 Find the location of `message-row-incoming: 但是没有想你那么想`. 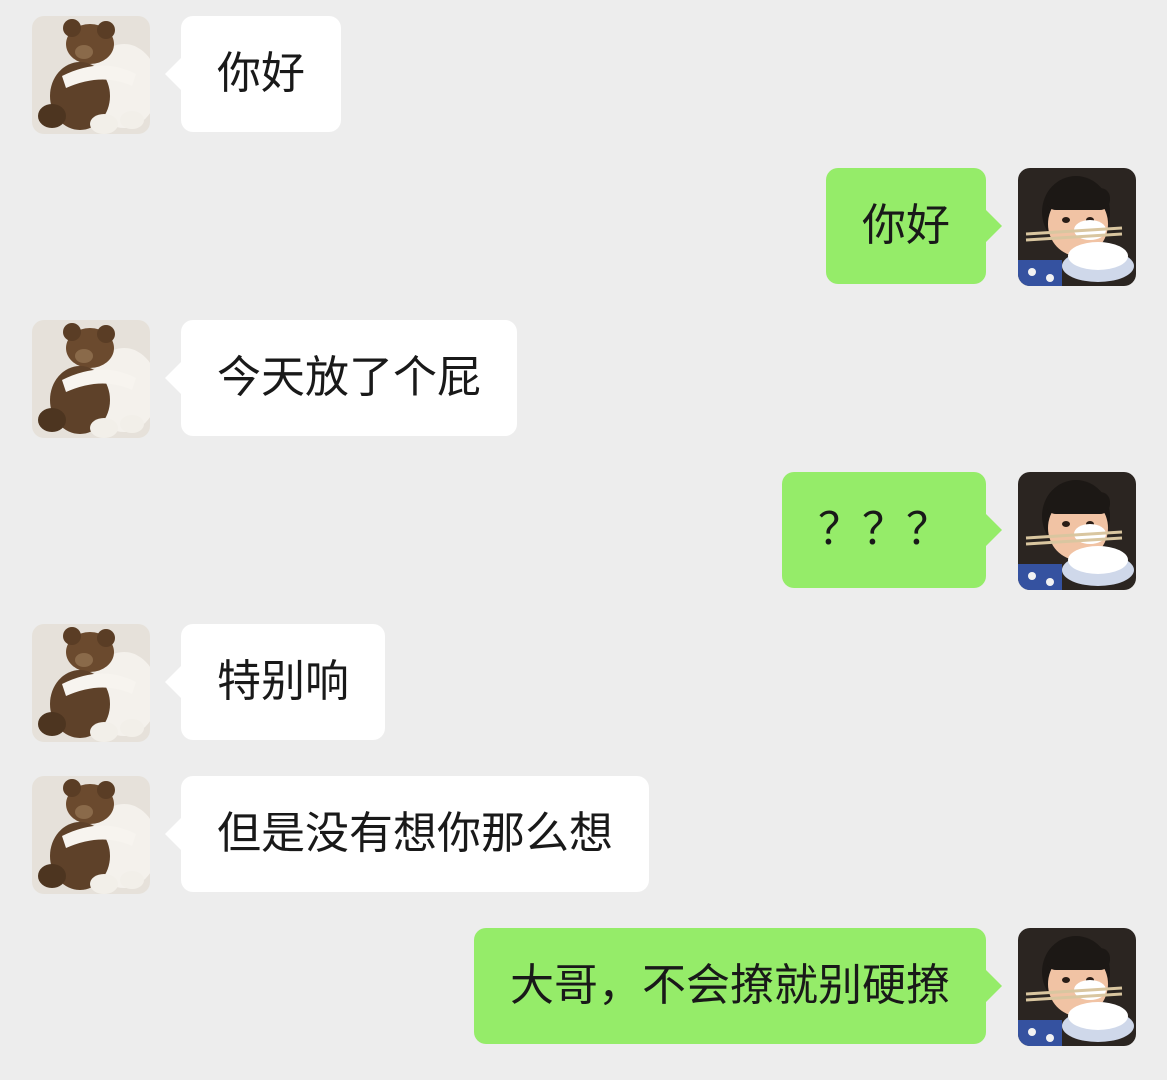

message-row-incoming: 但是没有想你那么想 is located at coordinates (583, 835).